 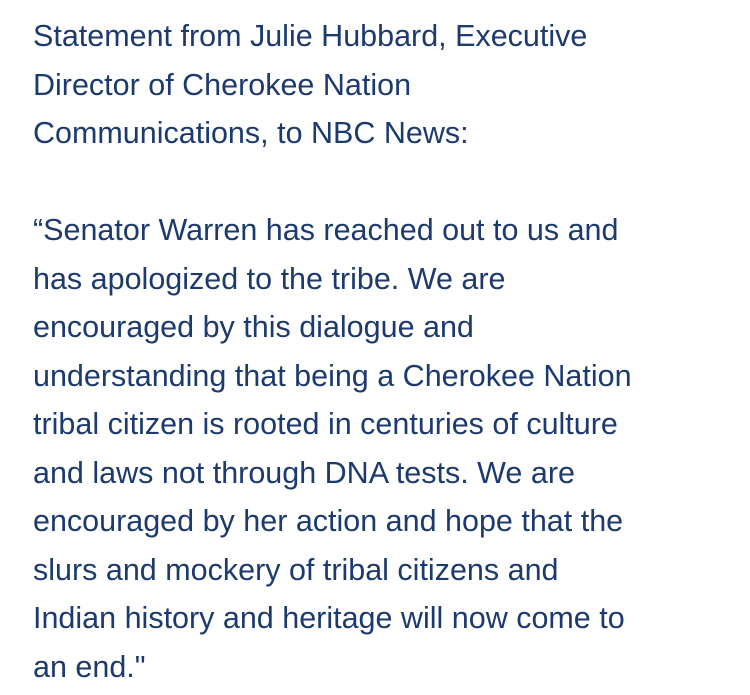 What do you see at coordinates (89, 666) in the screenshot?
I see `quote-line: an end."` at bounding box center [89, 666].